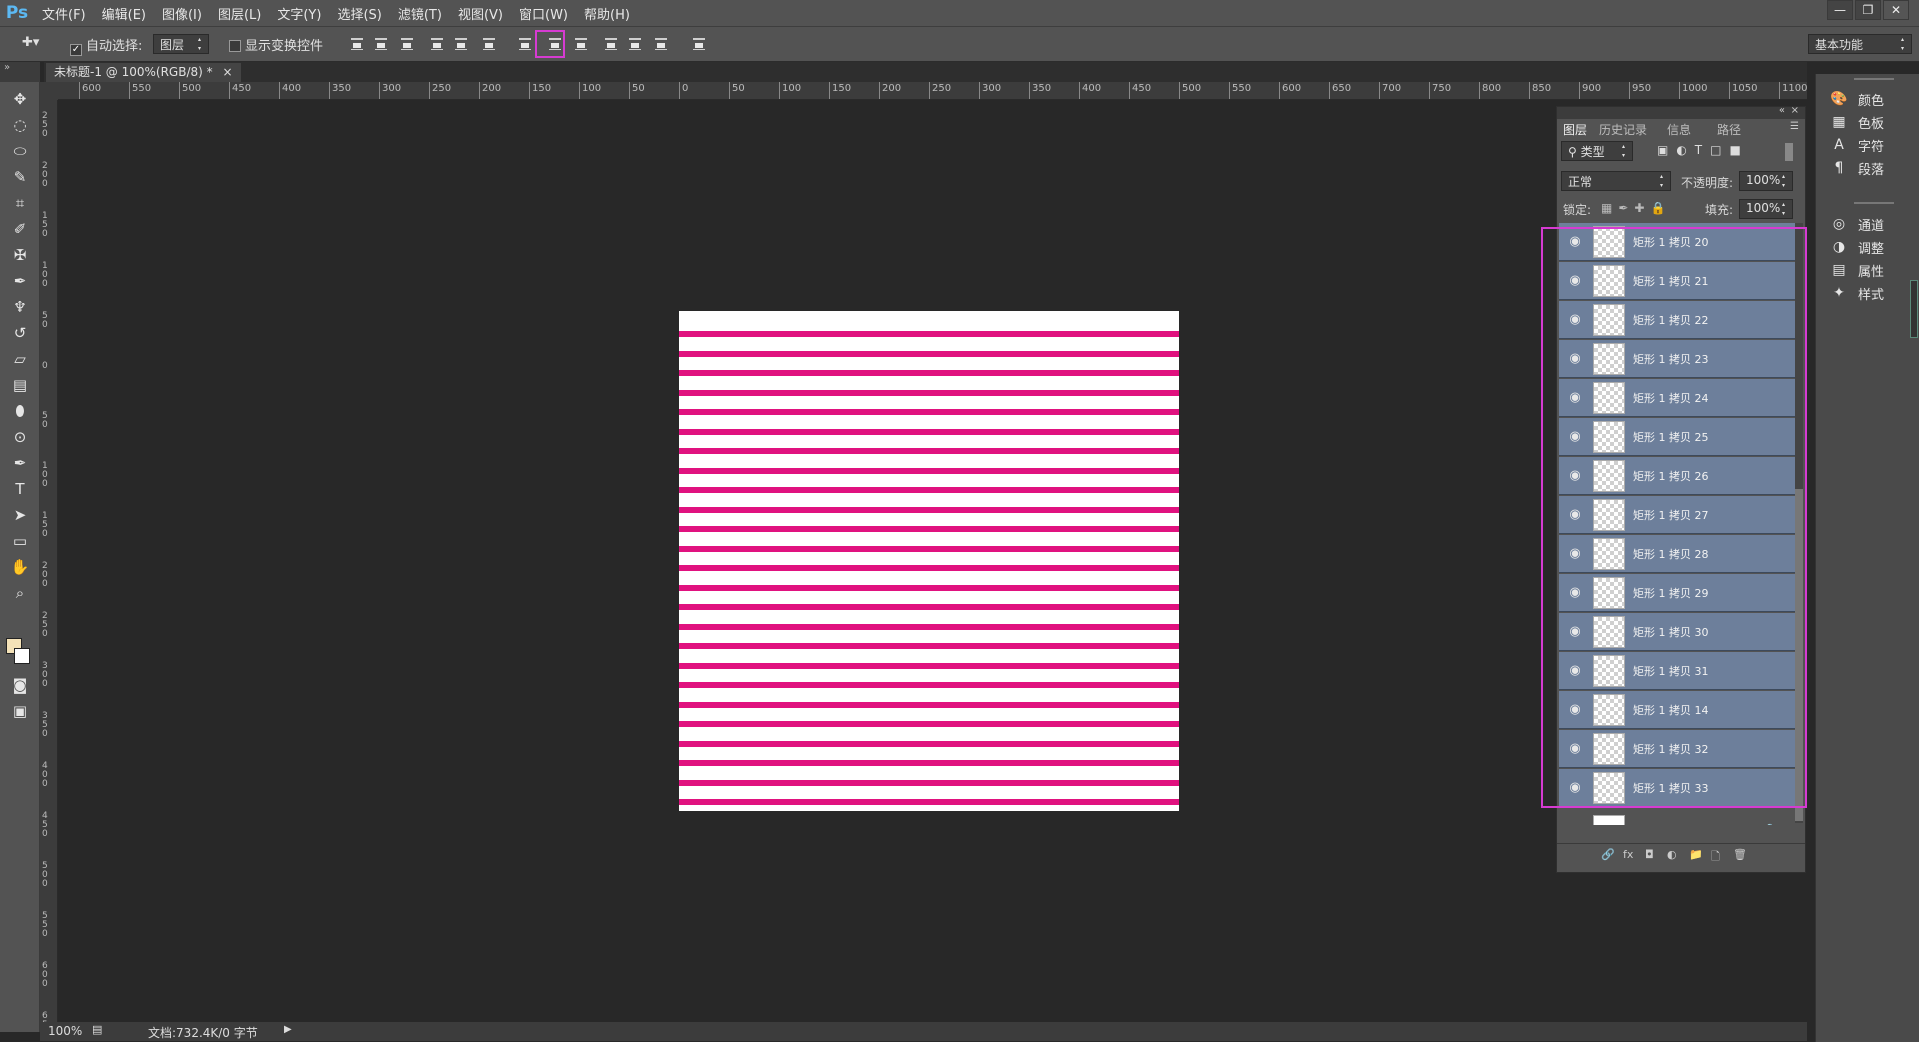 Image resolution: width=1919 pixels, height=1042 pixels. I want to click on status-menu-arrow-icon: ▶, so click(288, 1029).